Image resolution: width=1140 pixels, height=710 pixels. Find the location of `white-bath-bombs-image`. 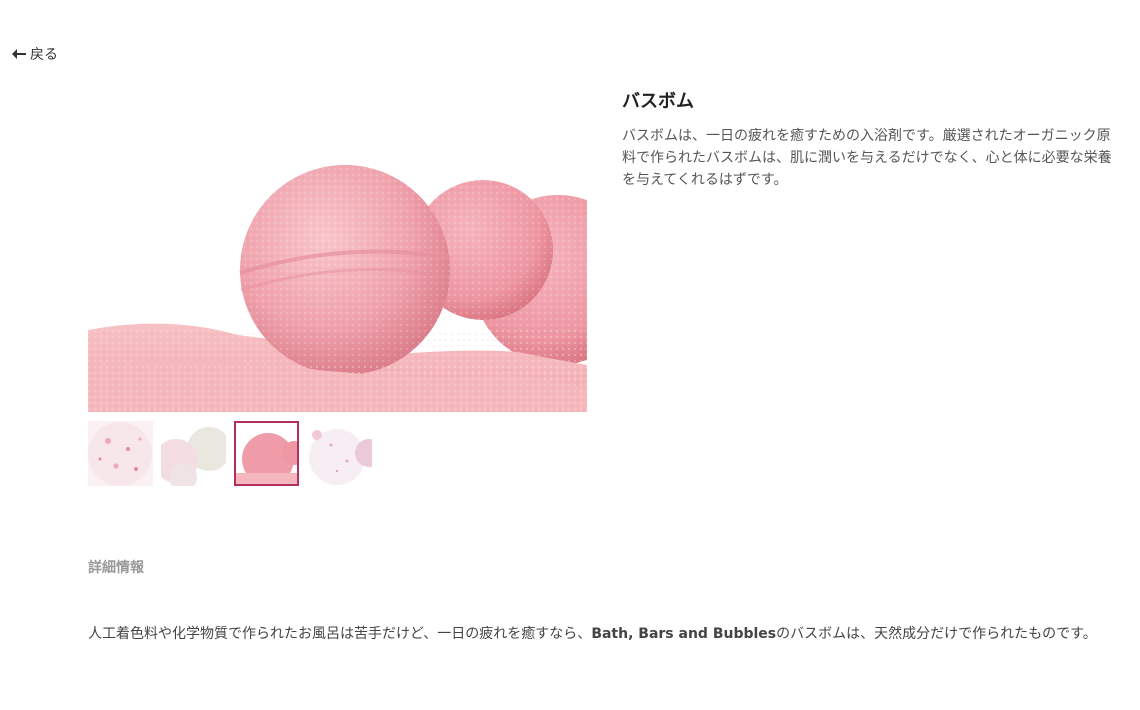

white-bath-bombs-image is located at coordinates (193, 453).